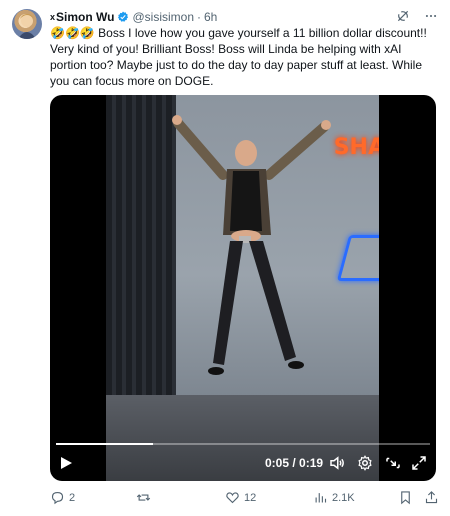  Describe the element at coordinates (403, 17) in the screenshot. I see `grok-icon` at that location.